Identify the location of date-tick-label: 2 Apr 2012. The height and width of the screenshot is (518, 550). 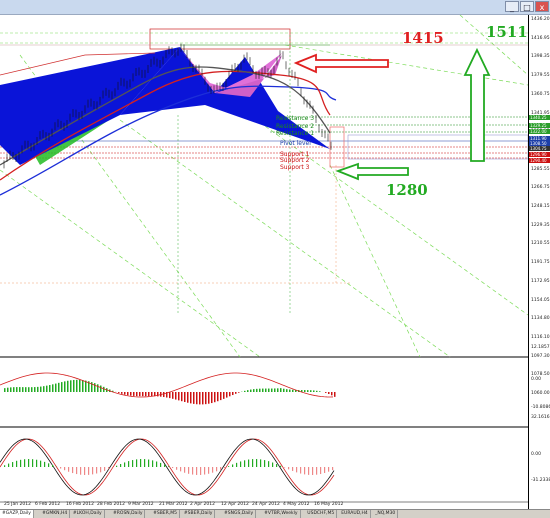
(202, 504).